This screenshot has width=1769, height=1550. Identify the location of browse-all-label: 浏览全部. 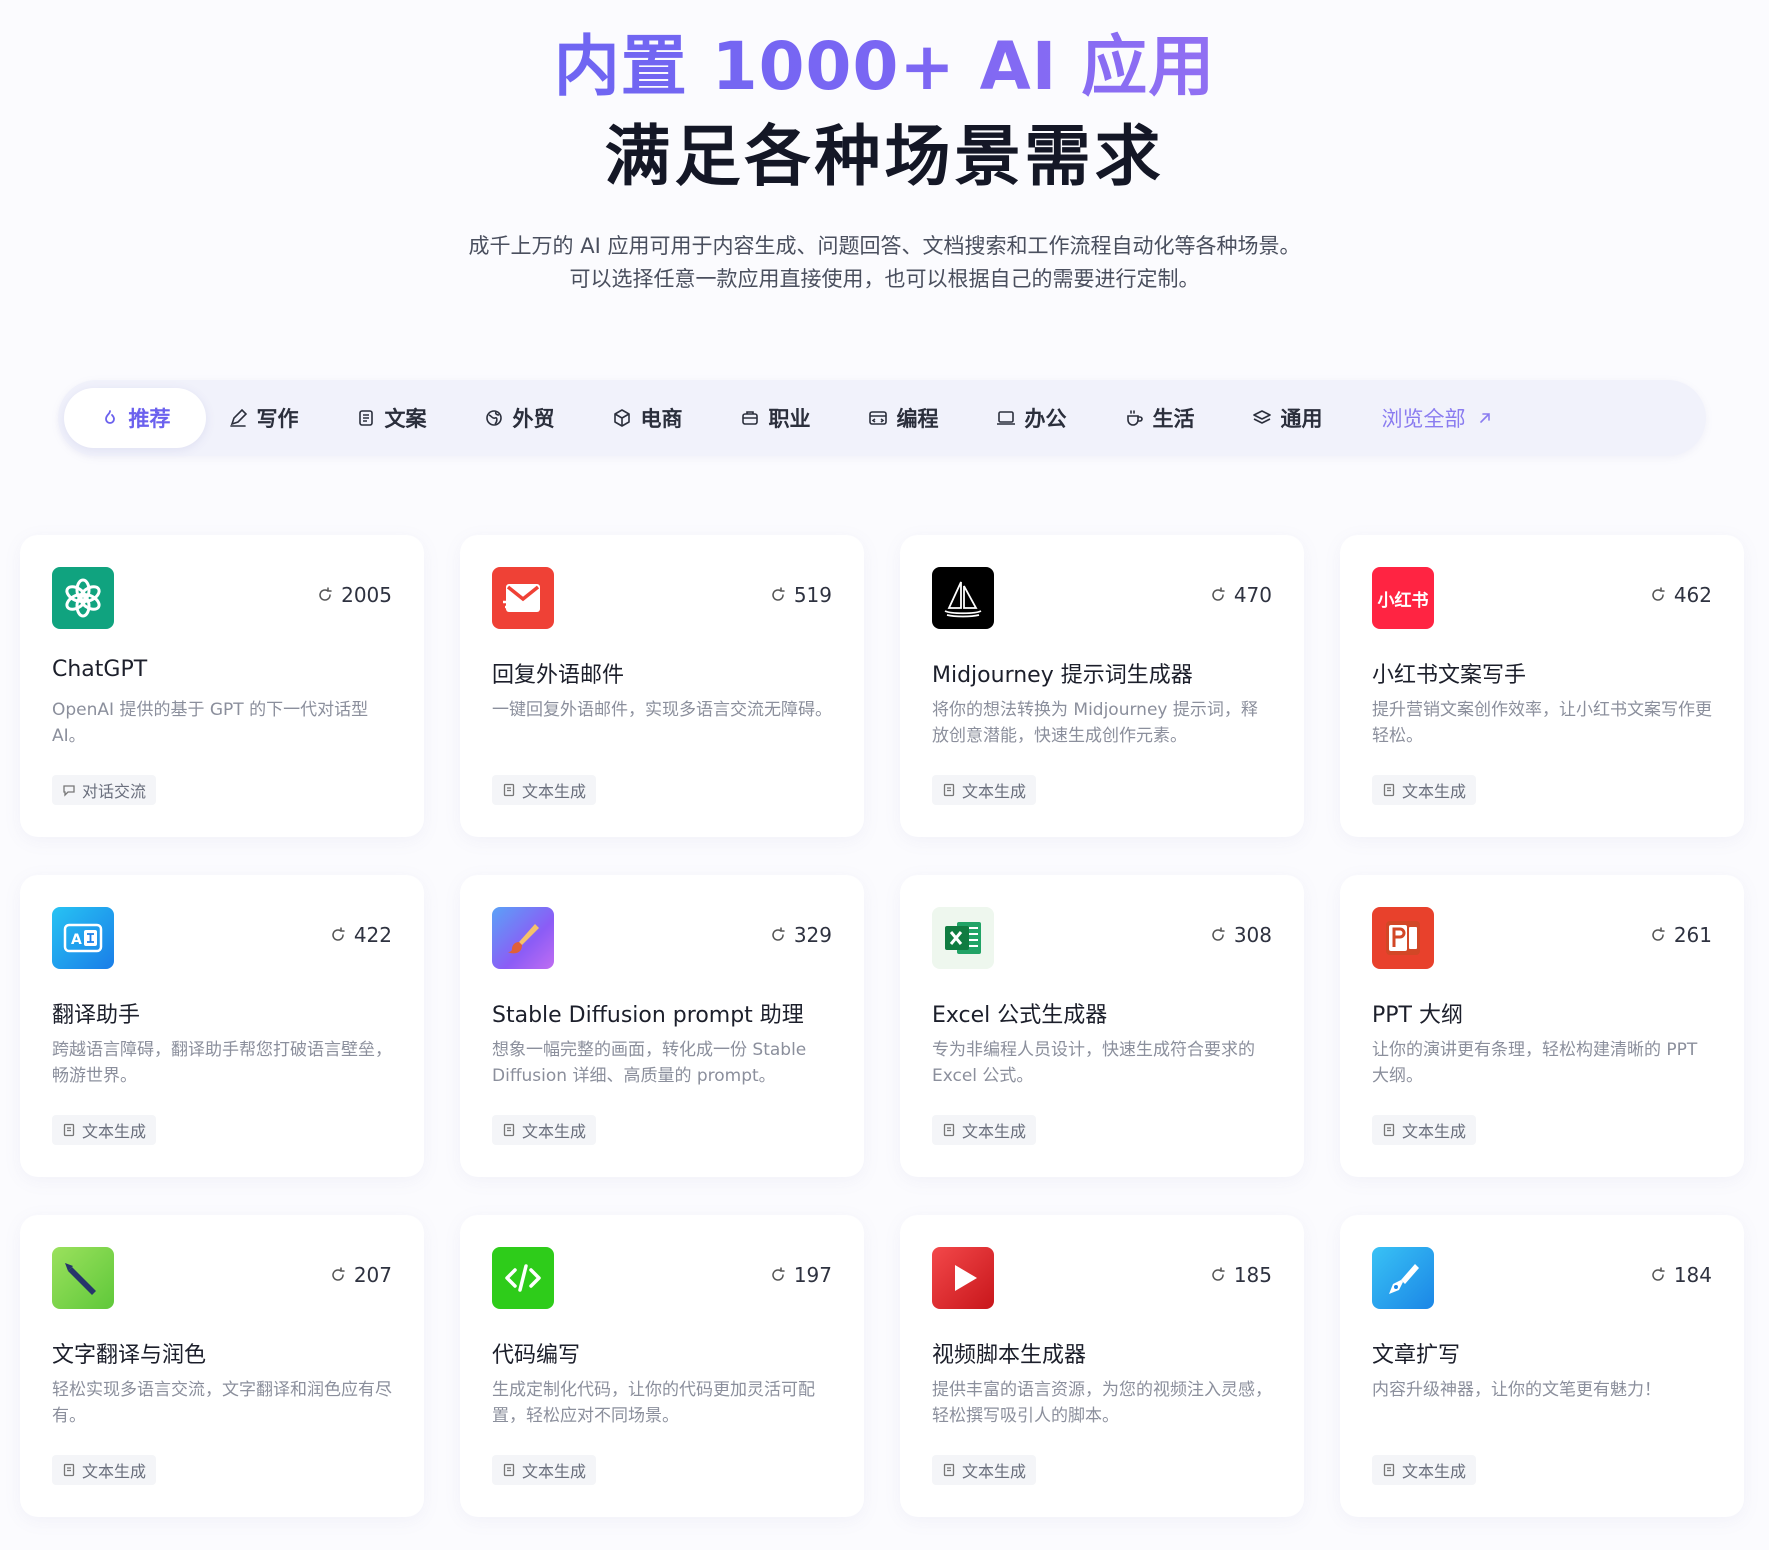
(1423, 419).